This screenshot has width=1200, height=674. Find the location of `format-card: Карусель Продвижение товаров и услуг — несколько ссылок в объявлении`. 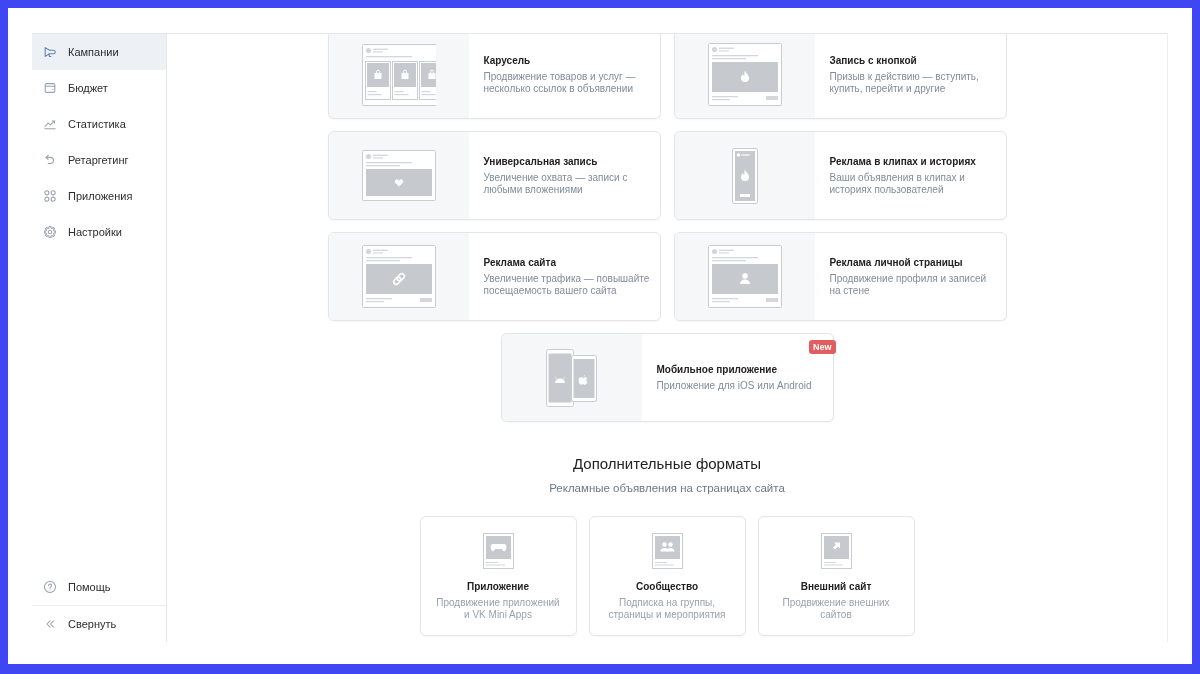

format-card: Карусель Продвижение товаров и услуг — несколько ссылок в объявлении is located at coordinates (494, 76).